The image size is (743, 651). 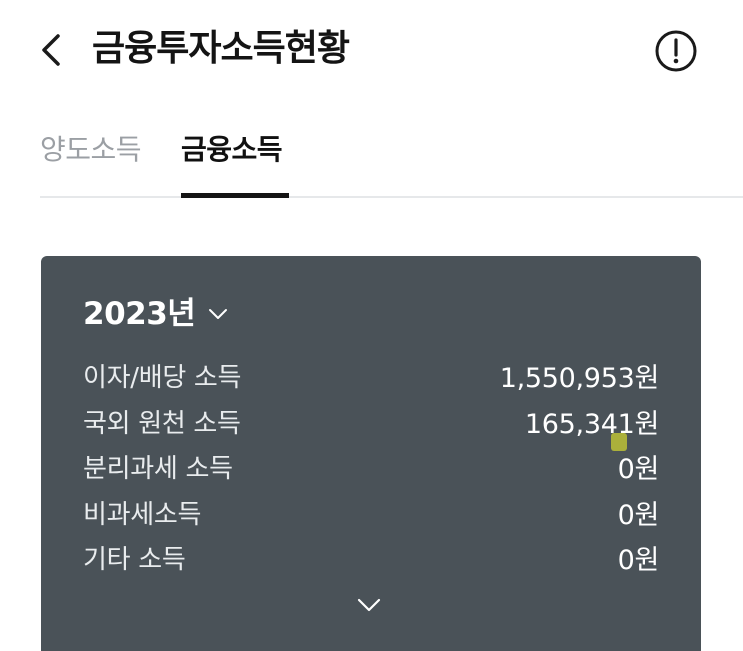 What do you see at coordinates (579, 379) in the screenshot?
I see `income-value: 1,550,953원` at bounding box center [579, 379].